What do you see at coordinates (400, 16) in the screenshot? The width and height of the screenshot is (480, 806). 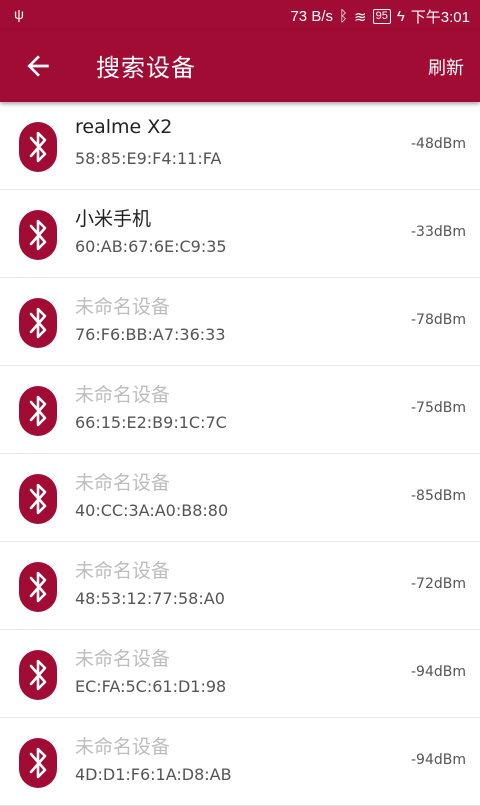 I see `charging-icon: ϟ` at bounding box center [400, 16].